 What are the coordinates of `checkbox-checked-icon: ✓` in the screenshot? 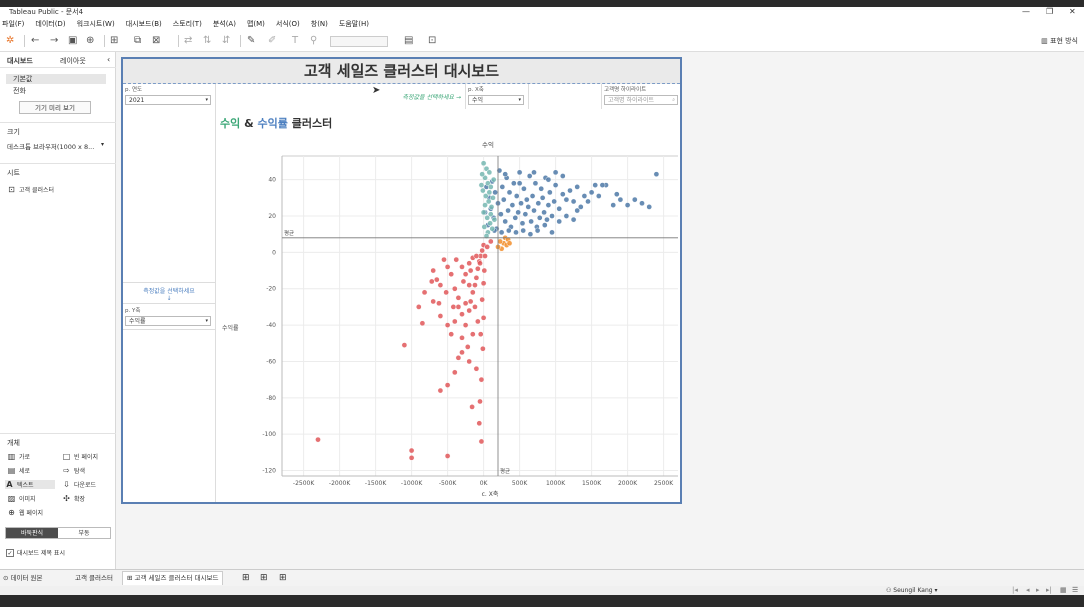 It's located at (10, 552).